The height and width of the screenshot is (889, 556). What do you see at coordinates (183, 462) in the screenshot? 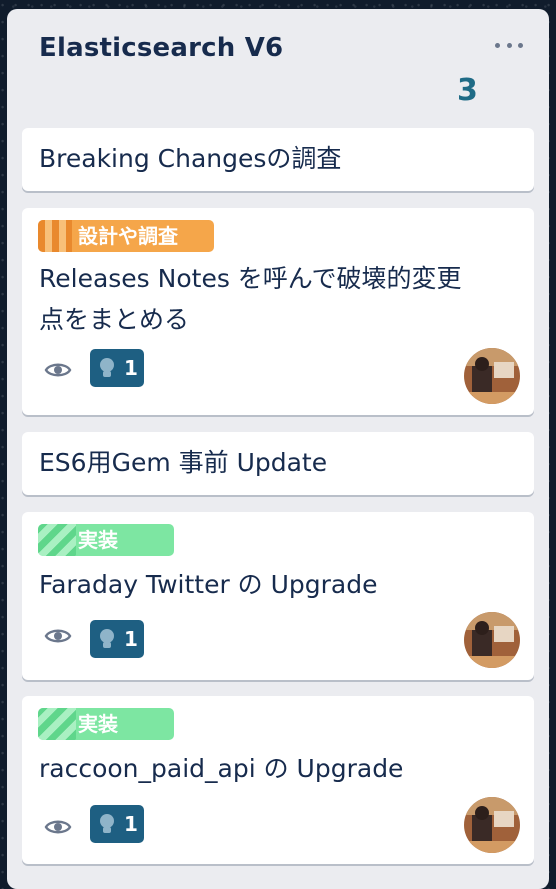
I see `card-title: ES6用Gem 事前 Update` at bounding box center [183, 462].